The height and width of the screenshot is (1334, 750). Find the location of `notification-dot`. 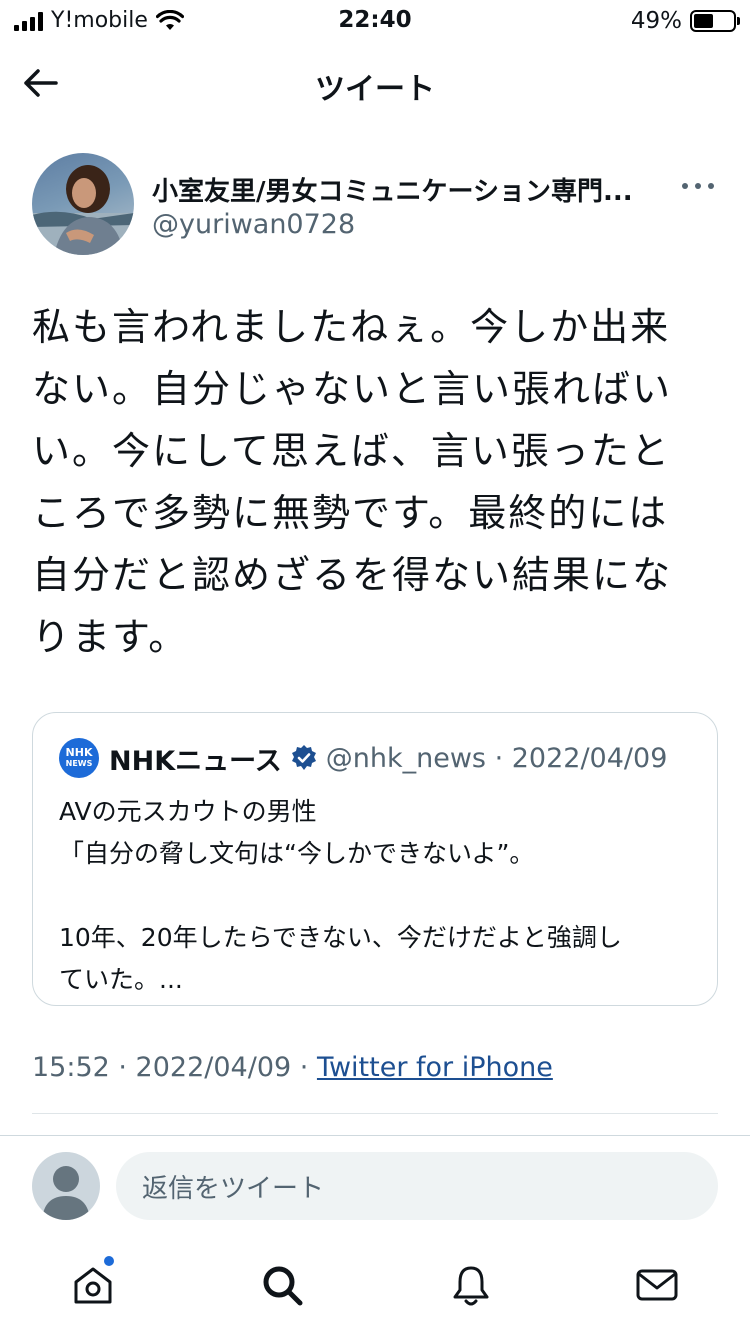

notification-dot is located at coordinates (109, 1261).